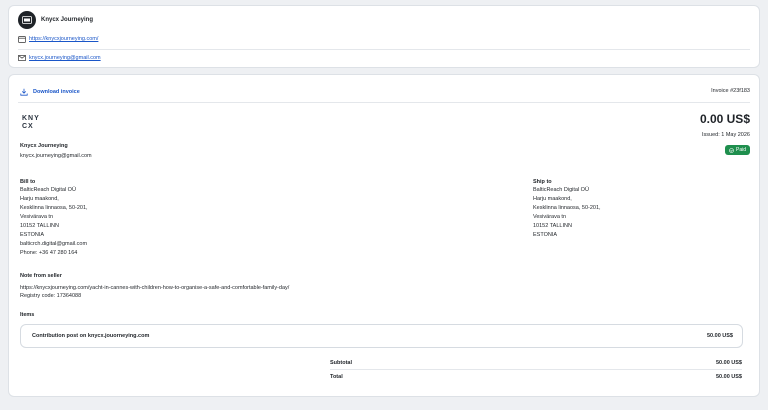 The width and height of the screenshot is (768, 410). What do you see at coordinates (731, 150) in the screenshot?
I see `check-circle-icon` at bounding box center [731, 150].